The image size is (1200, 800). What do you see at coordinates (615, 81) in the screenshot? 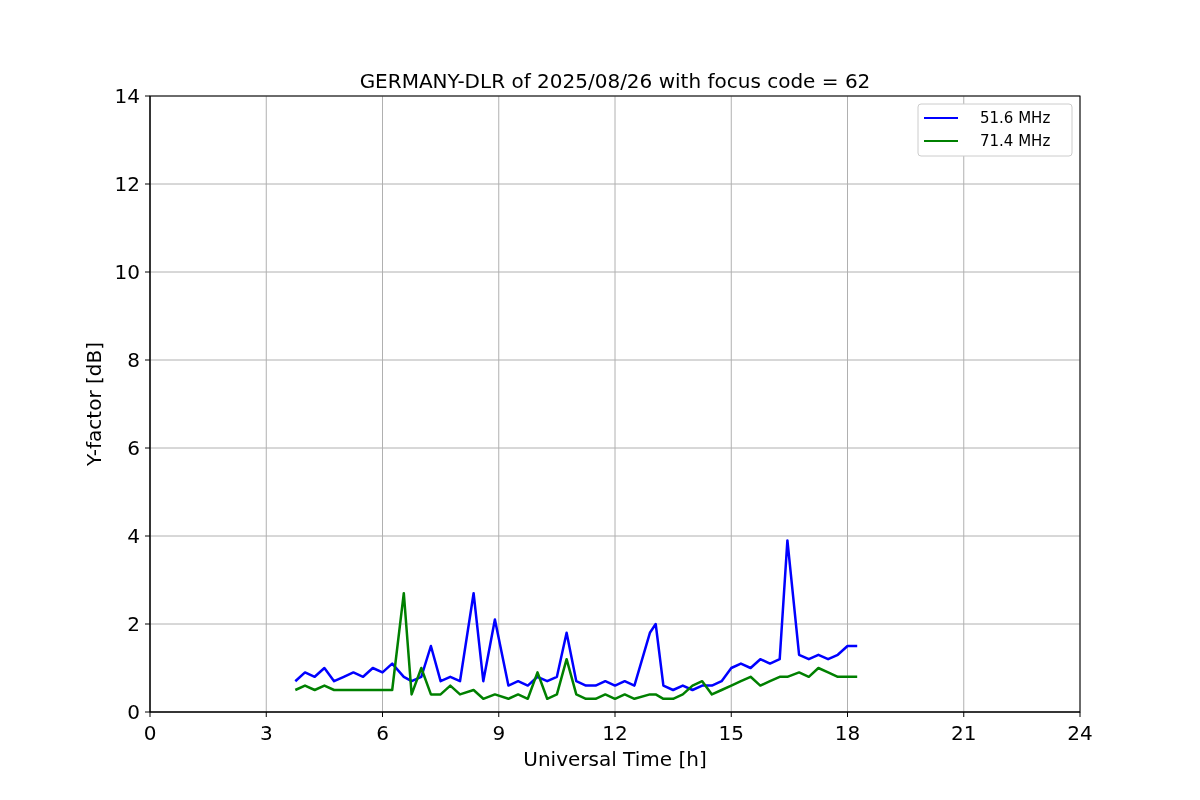
I see `chart-title: GERMANY-DLR of 2025/08/26 with focus code = 62` at bounding box center [615, 81].